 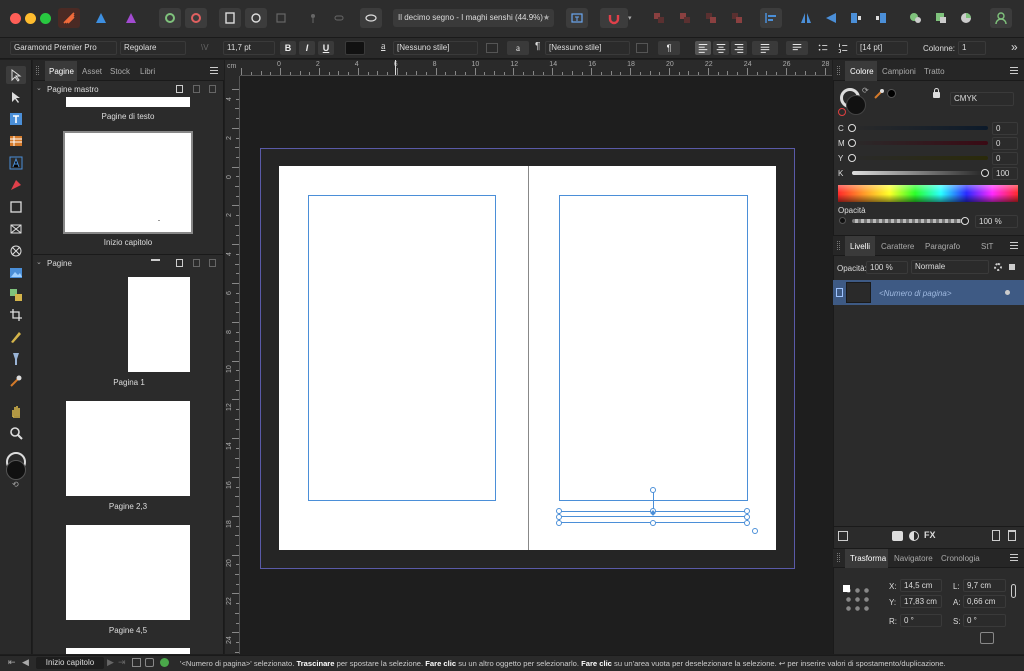 I want to click on layer-opacity-value: 100 %, so click(x=887, y=267).